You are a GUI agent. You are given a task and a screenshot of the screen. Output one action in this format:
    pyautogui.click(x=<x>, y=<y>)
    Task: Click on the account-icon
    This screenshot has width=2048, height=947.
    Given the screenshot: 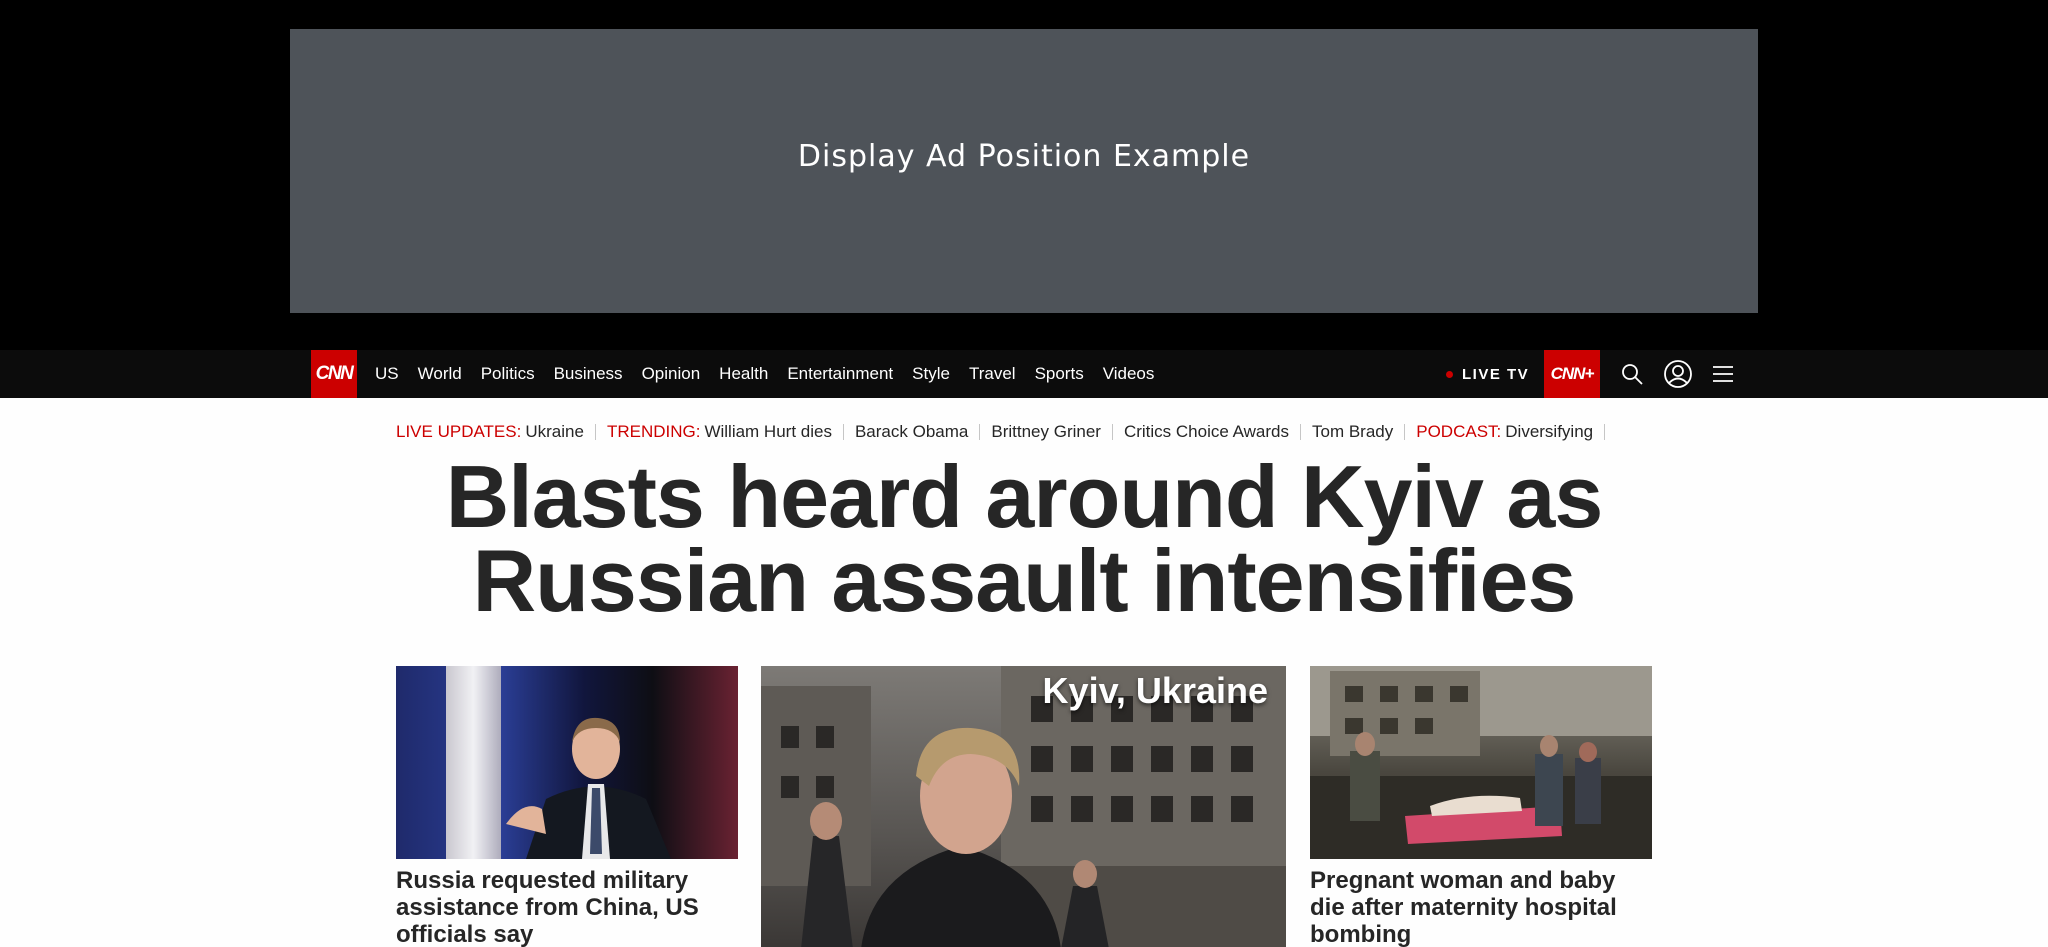 What is the action you would take?
    pyautogui.click(x=1678, y=374)
    